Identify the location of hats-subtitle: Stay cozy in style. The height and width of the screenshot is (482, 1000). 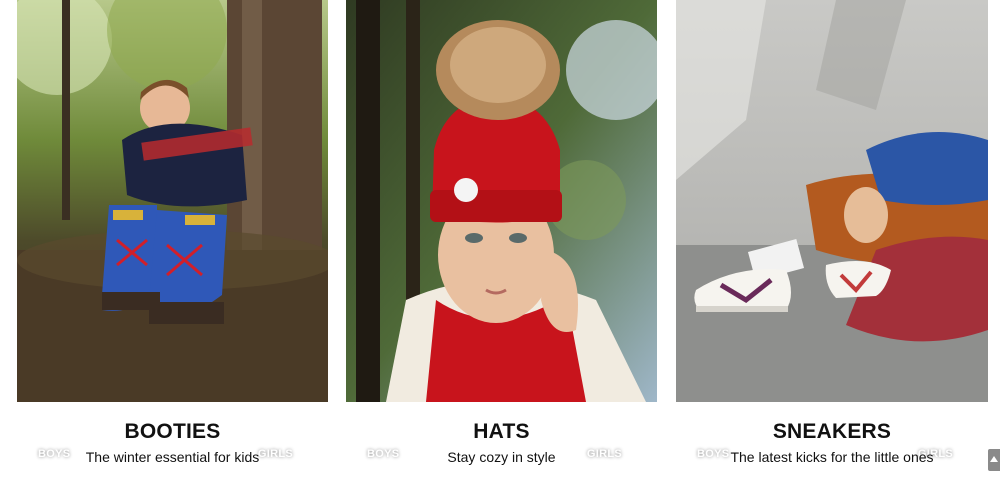
(501, 457).